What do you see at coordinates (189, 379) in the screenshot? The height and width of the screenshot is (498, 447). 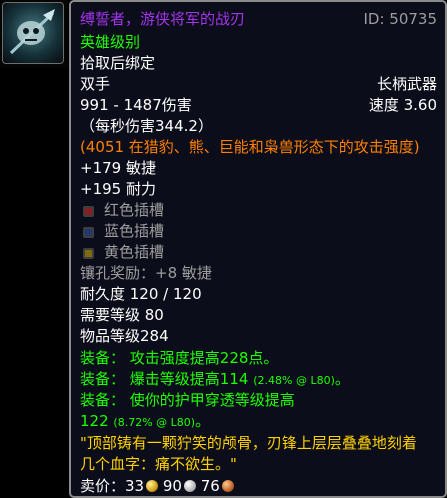 I see `equip-text: 爆击等级提高114` at bounding box center [189, 379].